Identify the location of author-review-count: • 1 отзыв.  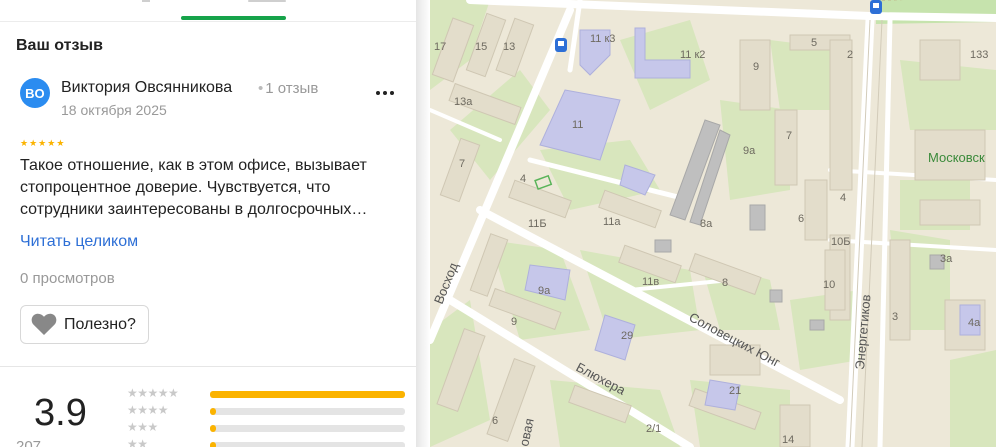
(288, 88).